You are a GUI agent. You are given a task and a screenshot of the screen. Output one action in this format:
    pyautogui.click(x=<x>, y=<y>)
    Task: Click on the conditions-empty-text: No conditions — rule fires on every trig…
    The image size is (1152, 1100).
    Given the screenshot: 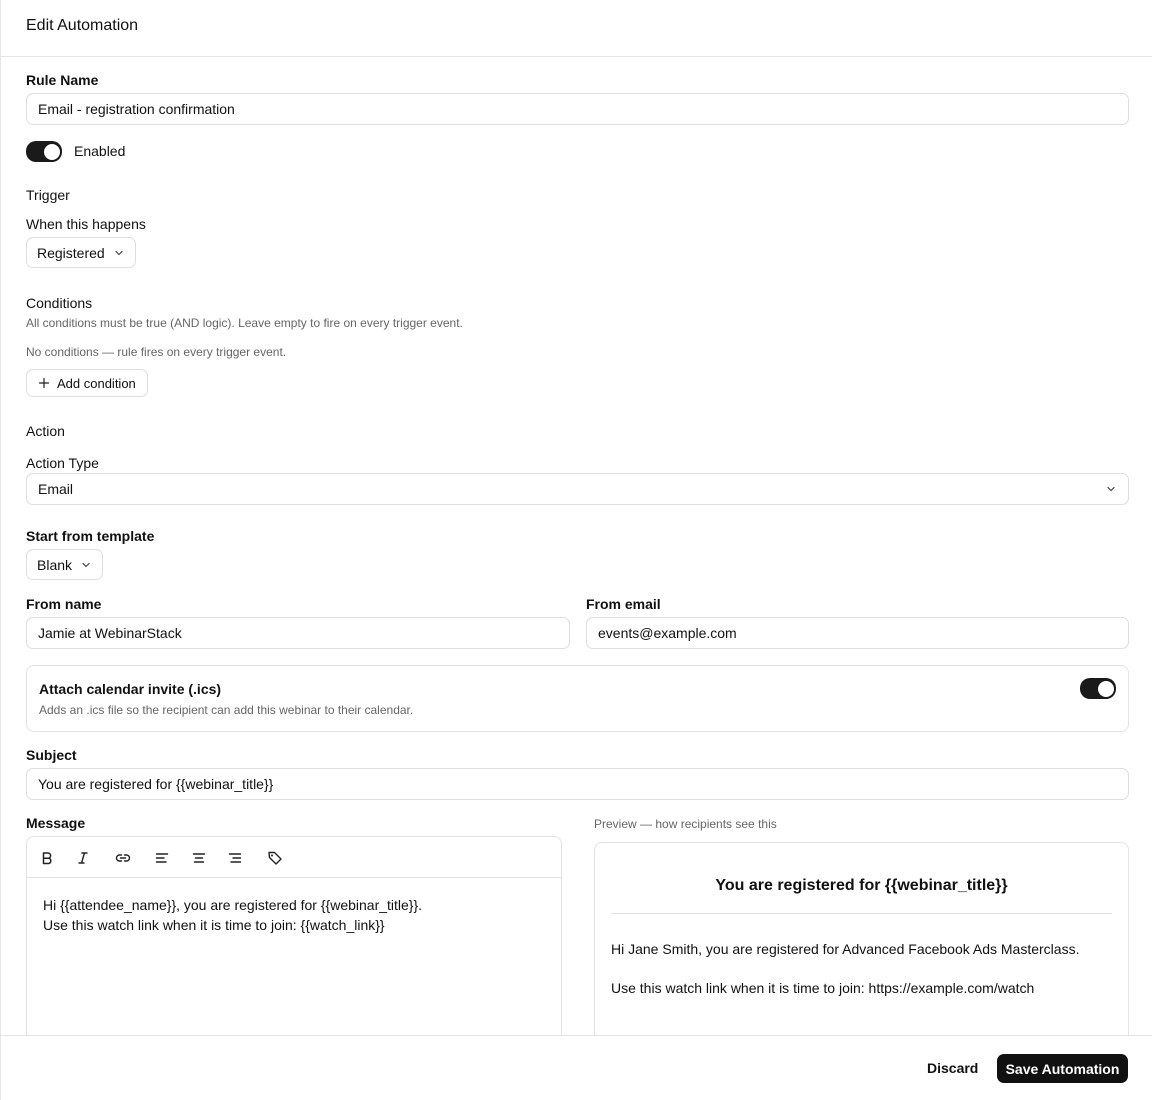 What is the action you would take?
    pyautogui.click(x=156, y=352)
    